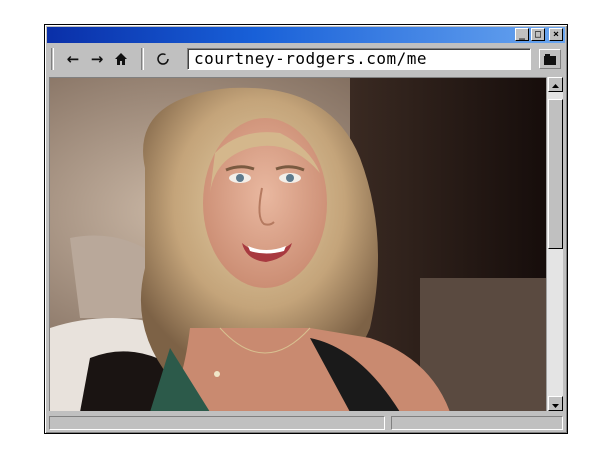  Describe the element at coordinates (359, 59) in the screenshot. I see `address-bar-input: courtney-rodgers.com/me` at that location.